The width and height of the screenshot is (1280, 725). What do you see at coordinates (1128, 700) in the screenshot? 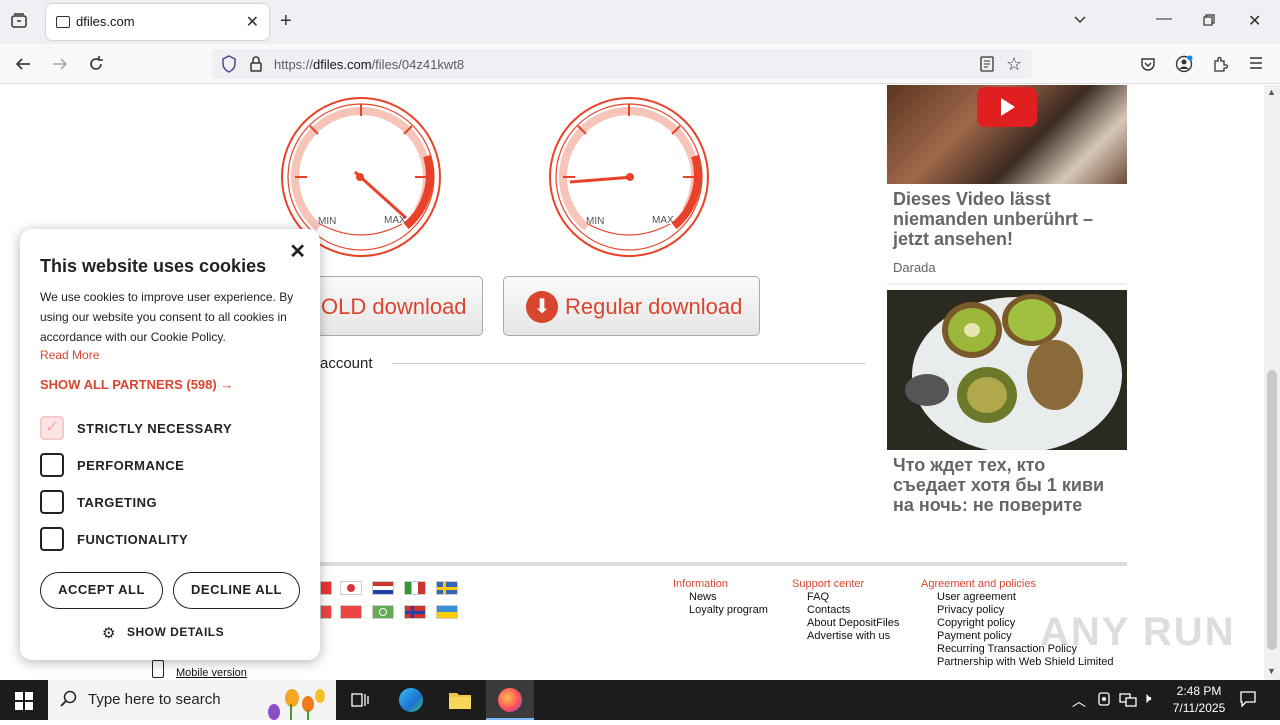
I see `network-icon` at bounding box center [1128, 700].